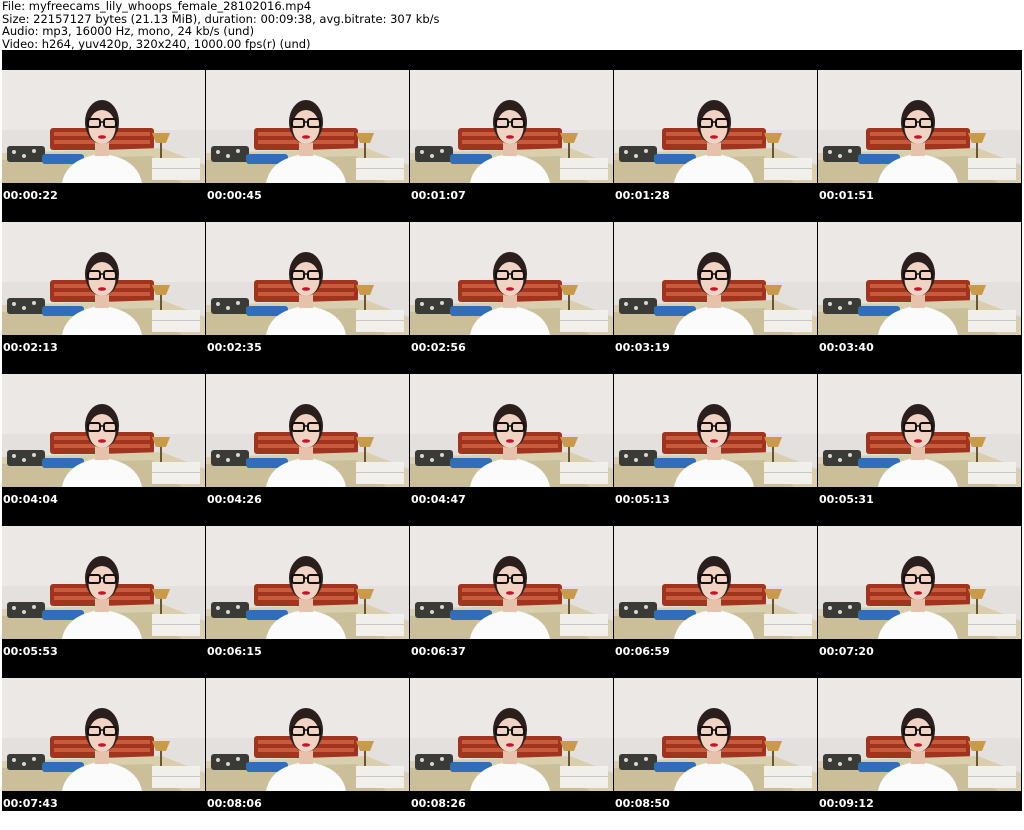  What do you see at coordinates (234, 651) in the screenshot?
I see `frame-timestamp: 00:06:15` at bounding box center [234, 651].